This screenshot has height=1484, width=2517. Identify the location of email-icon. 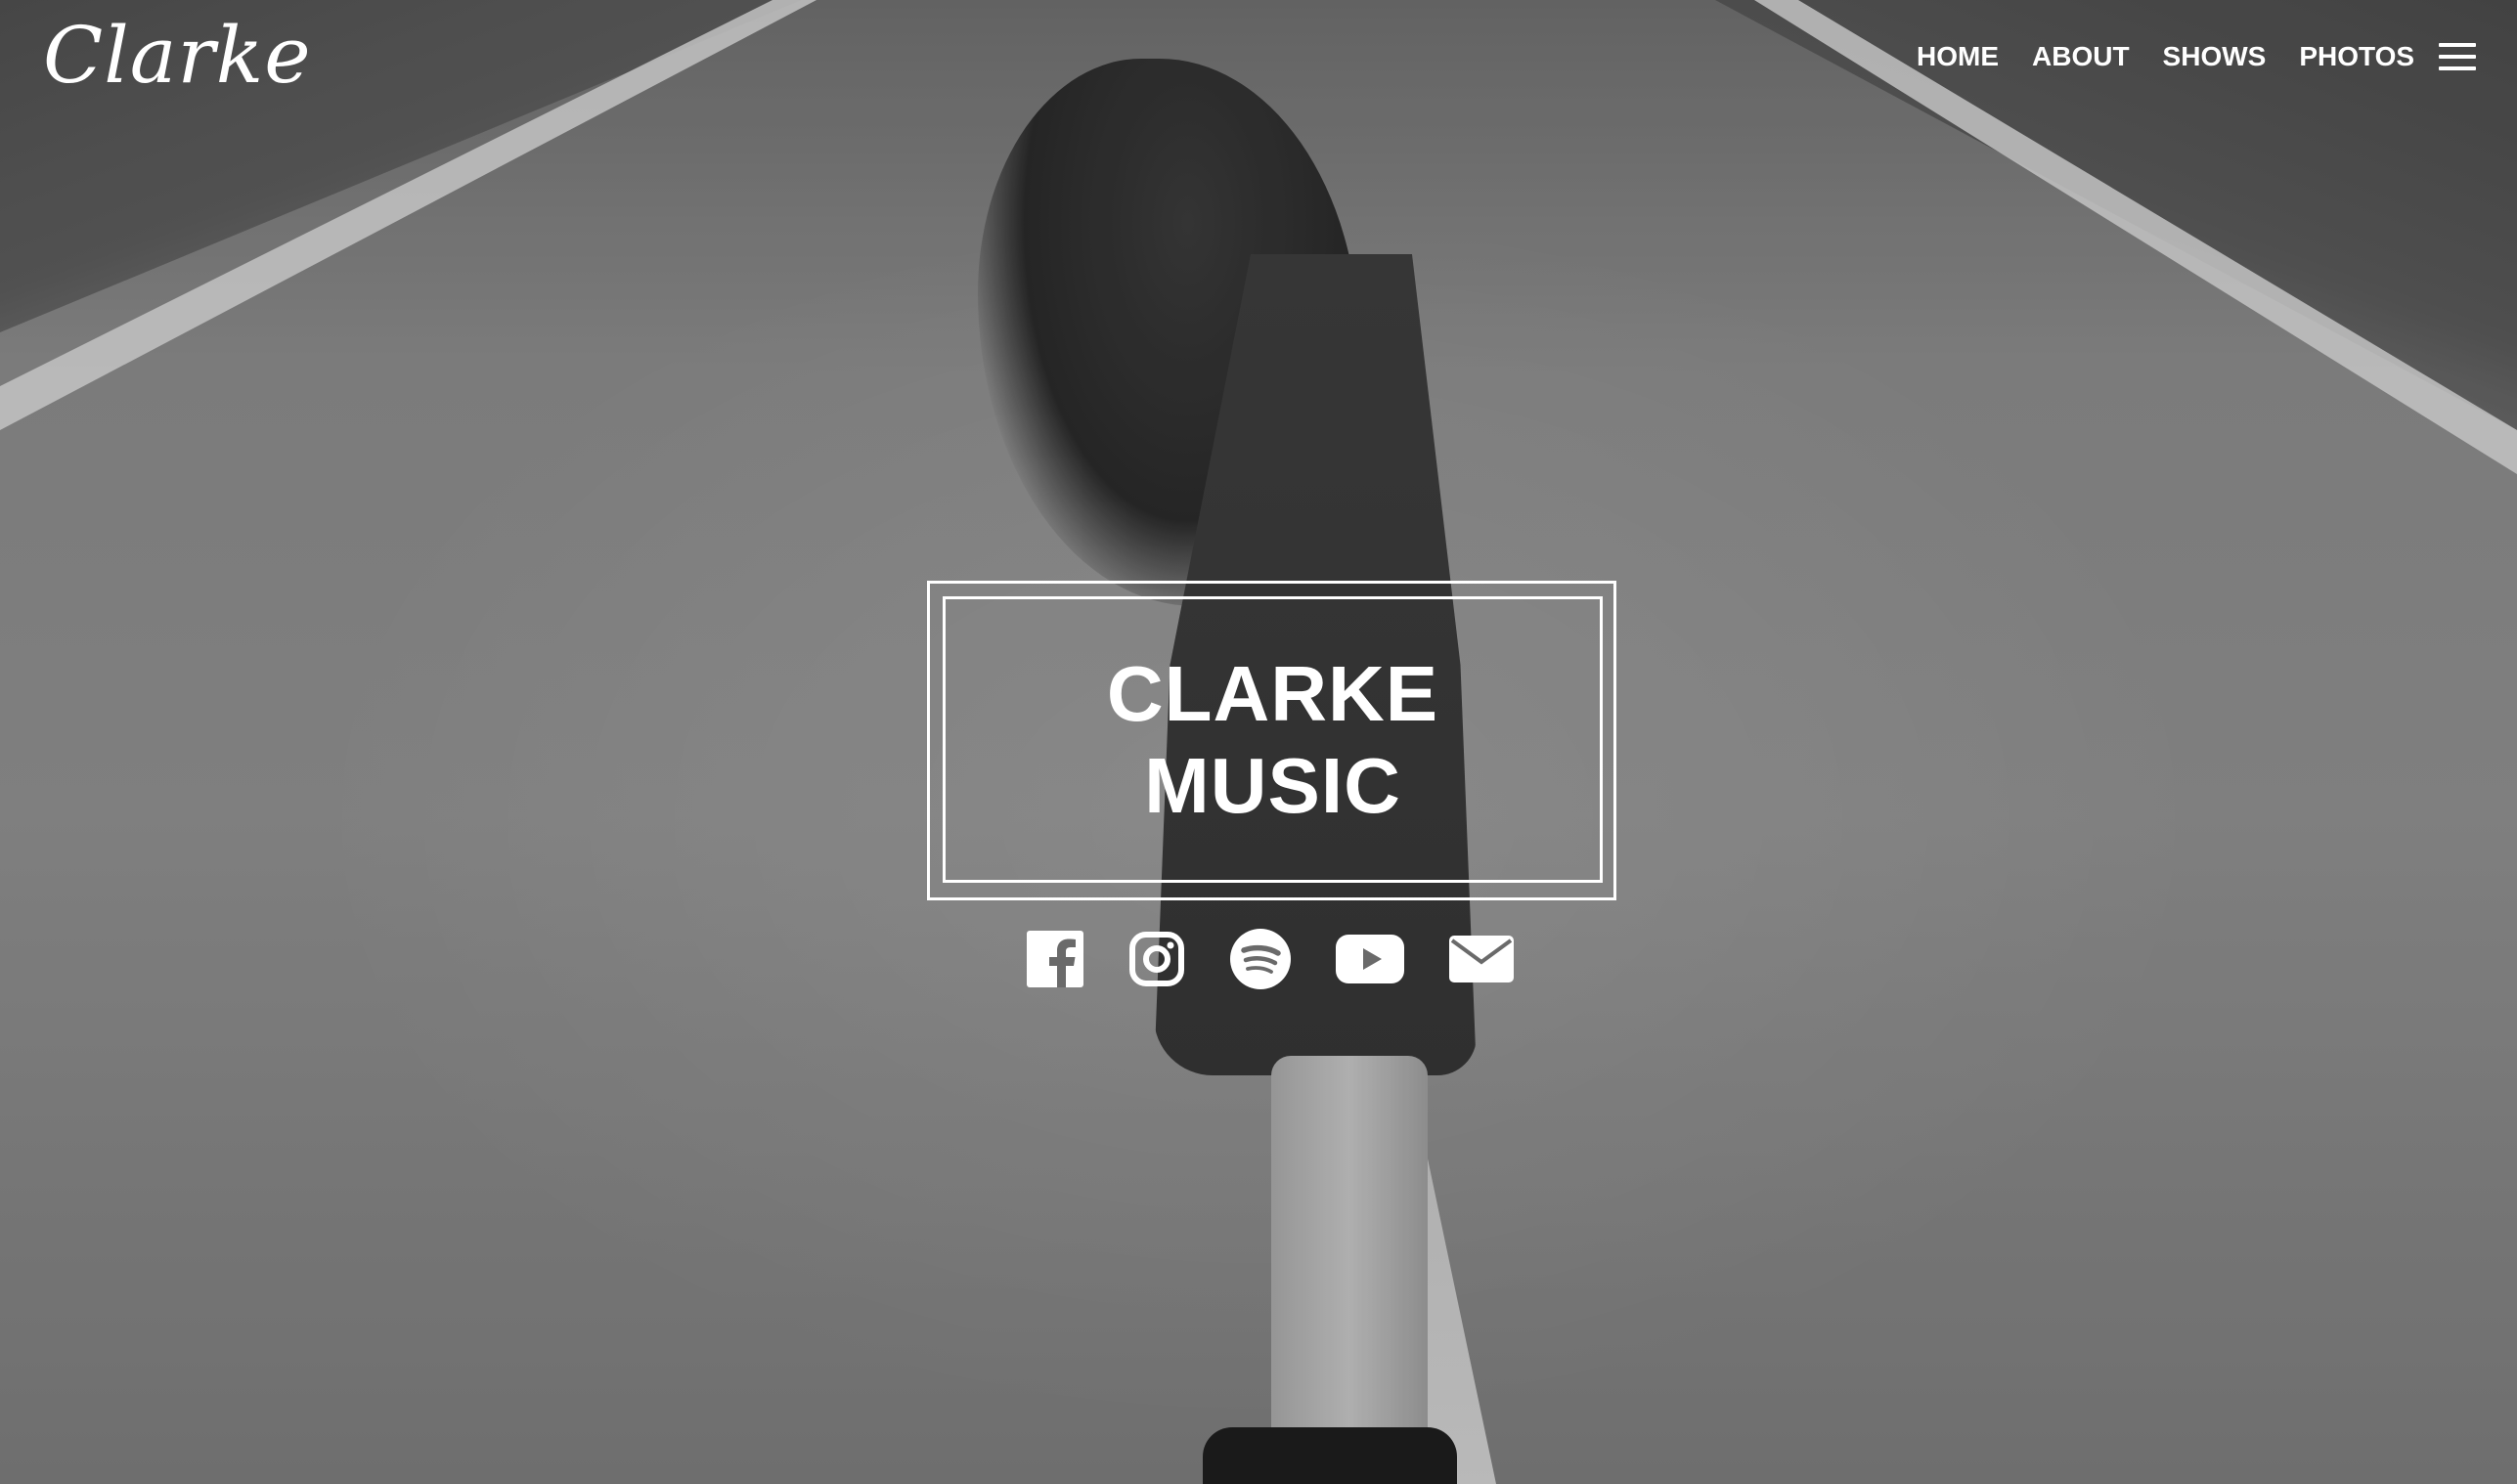
(1482, 961).